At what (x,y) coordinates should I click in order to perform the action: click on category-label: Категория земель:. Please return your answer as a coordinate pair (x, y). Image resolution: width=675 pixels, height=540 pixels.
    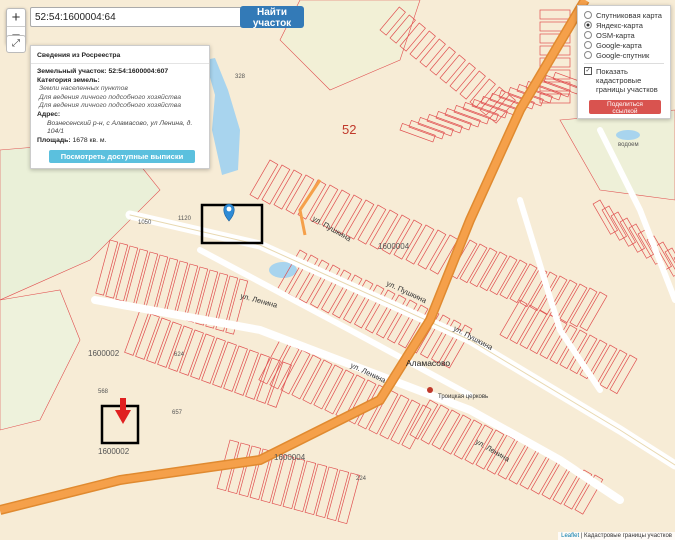
    Looking at the image, I should click on (68, 80).